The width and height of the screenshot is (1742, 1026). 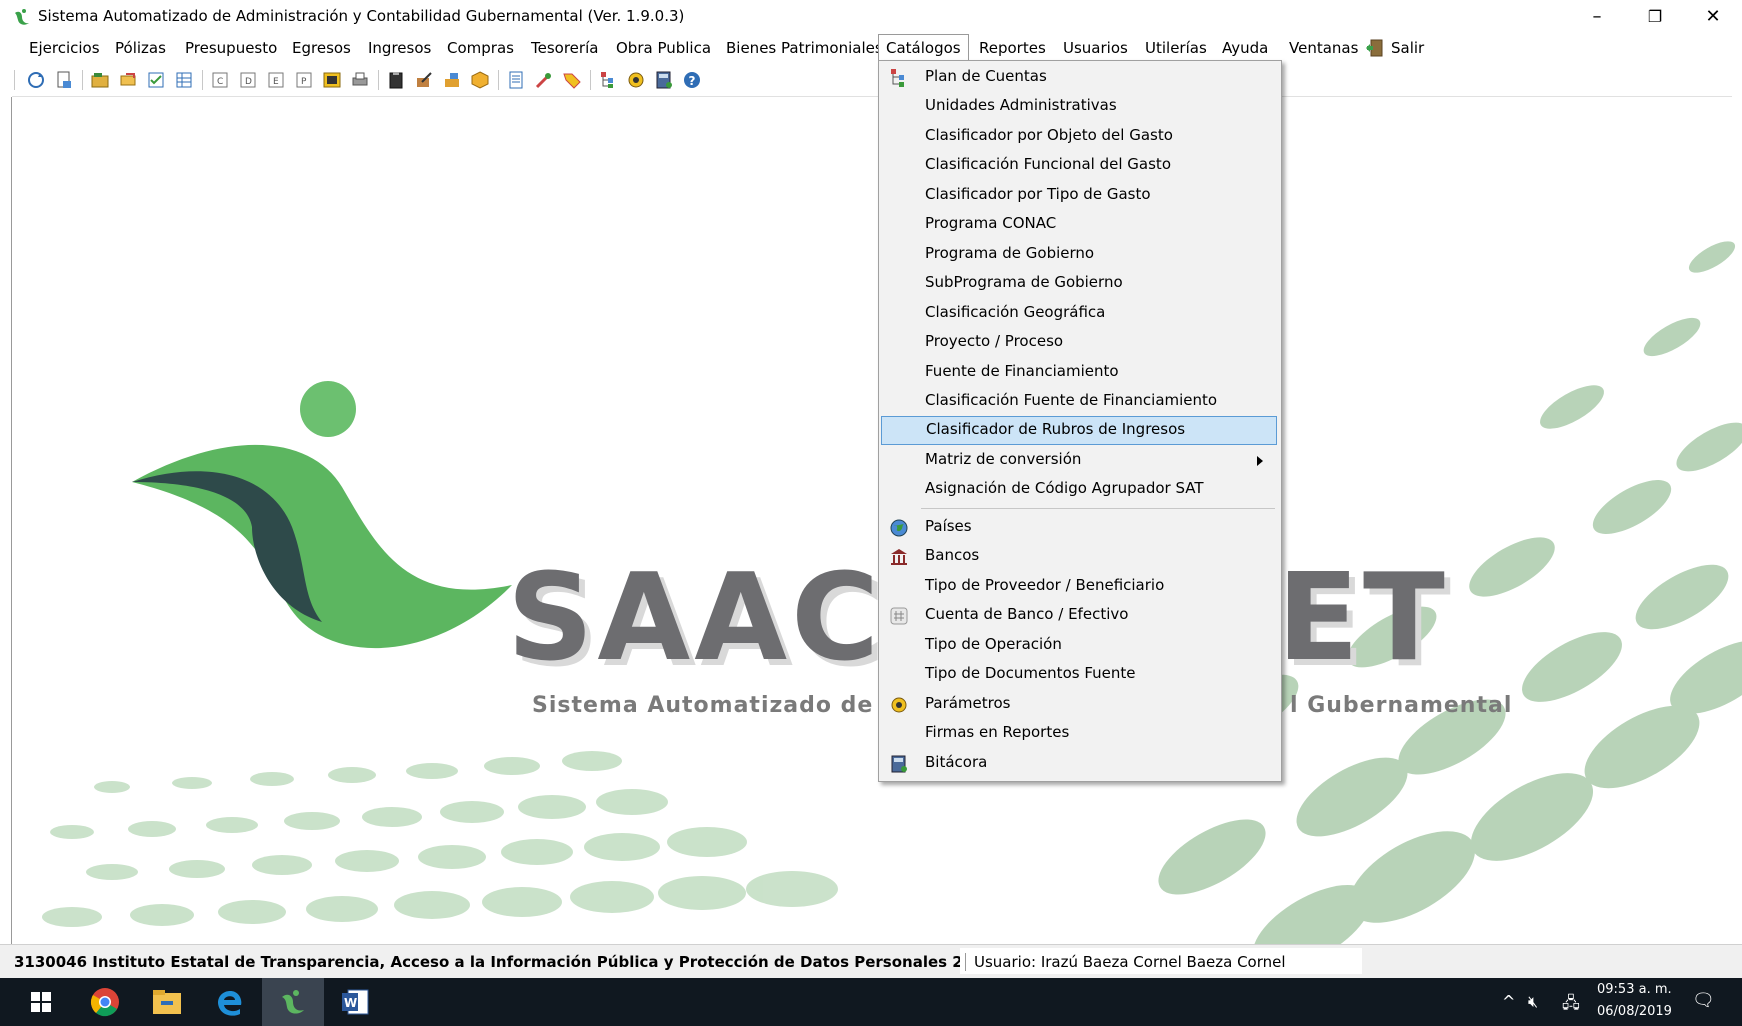 I want to click on gear-icon, so click(x=636, y=80).